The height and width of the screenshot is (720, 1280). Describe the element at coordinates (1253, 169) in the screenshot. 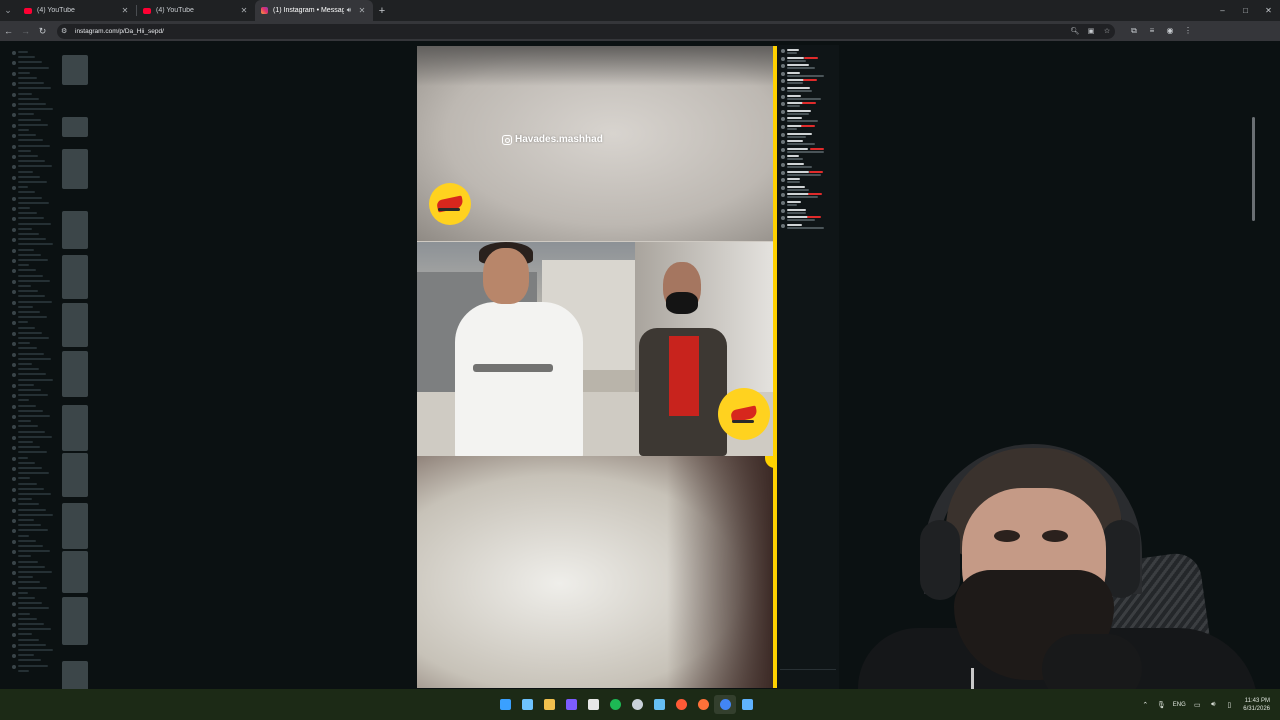

I see `scrollbar-thumb` at that location.